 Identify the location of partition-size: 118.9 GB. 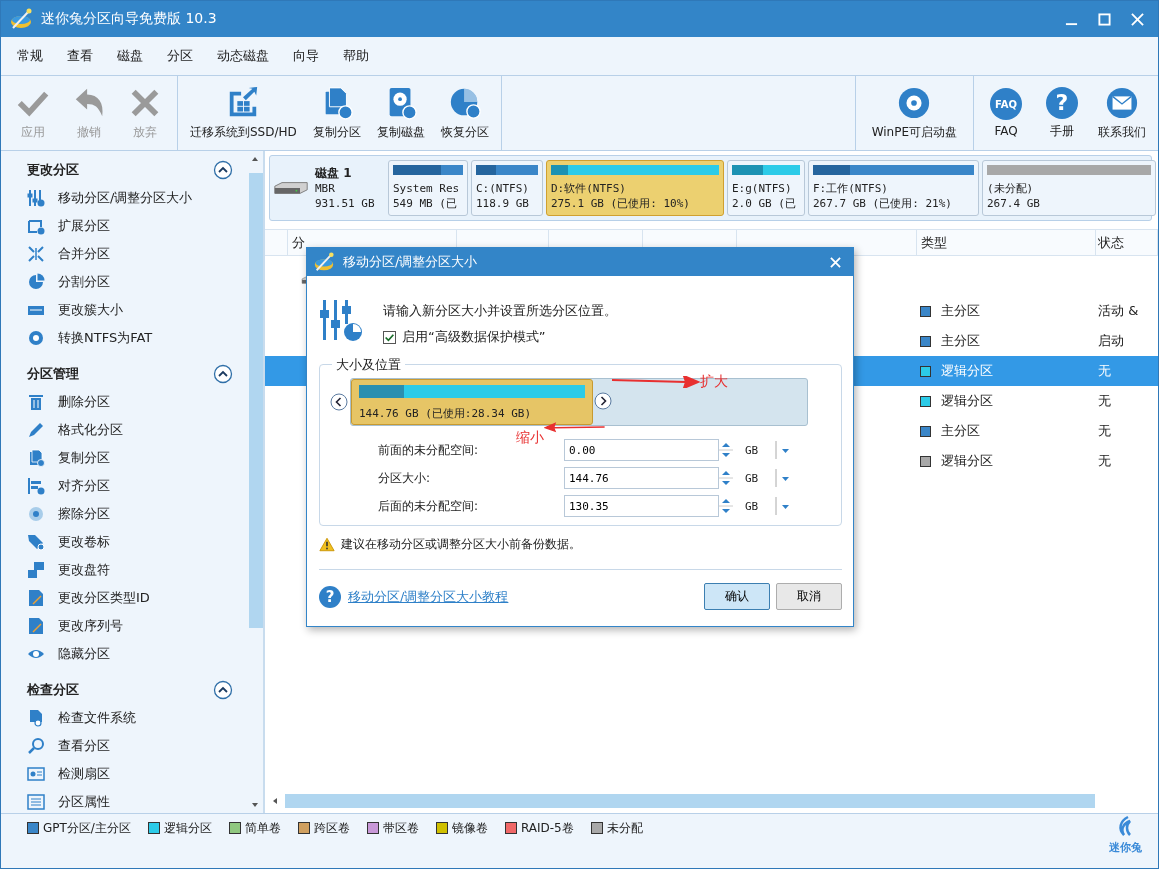
(503, 203).